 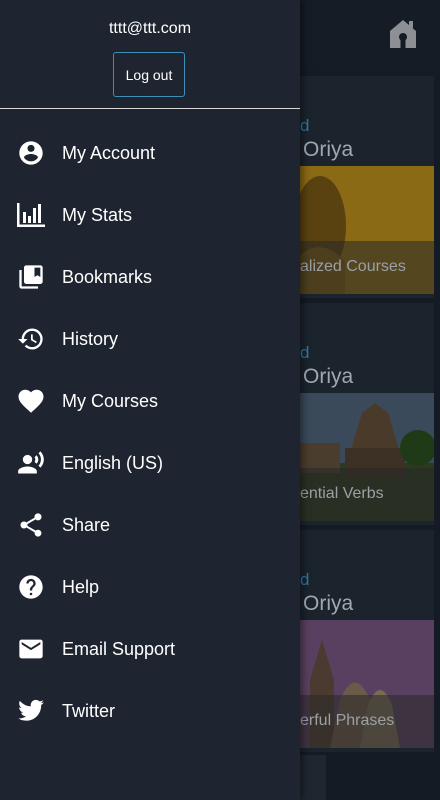 I want to click on menu-label: History, so click(x=90, y=338).